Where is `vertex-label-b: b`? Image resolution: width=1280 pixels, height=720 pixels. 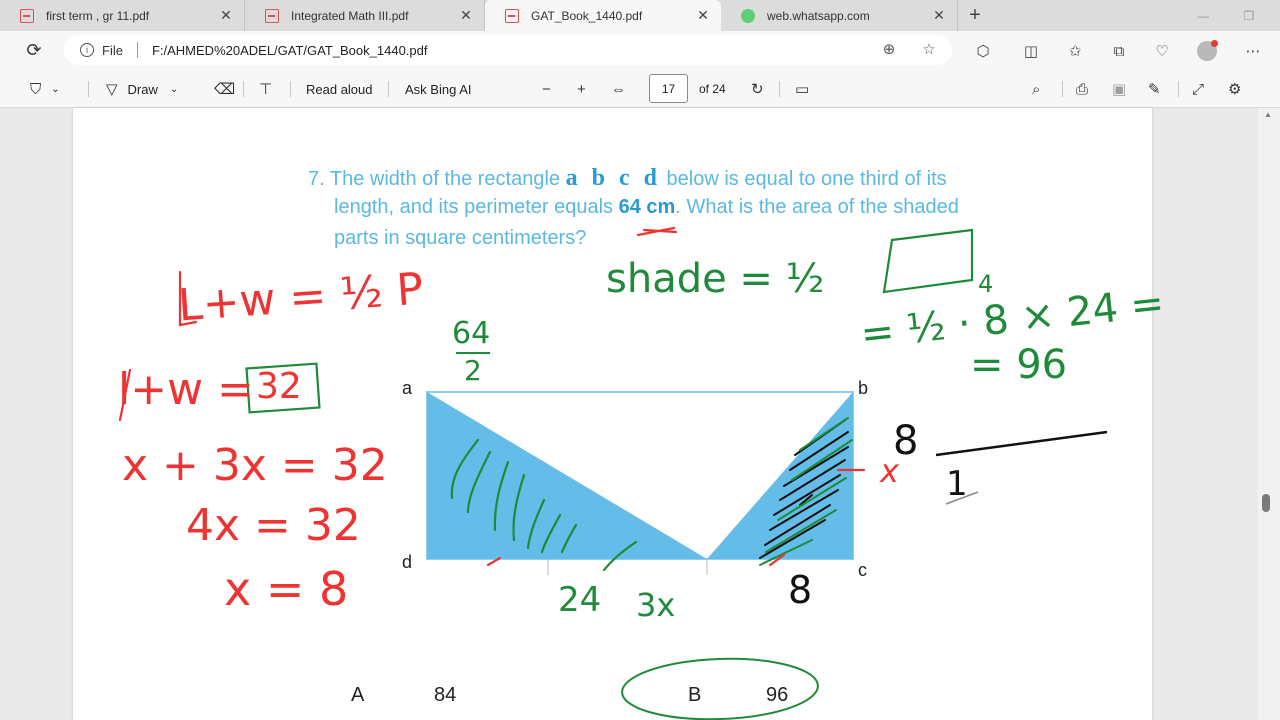
vertex-label-b: b is located at coordinates (863, 388).